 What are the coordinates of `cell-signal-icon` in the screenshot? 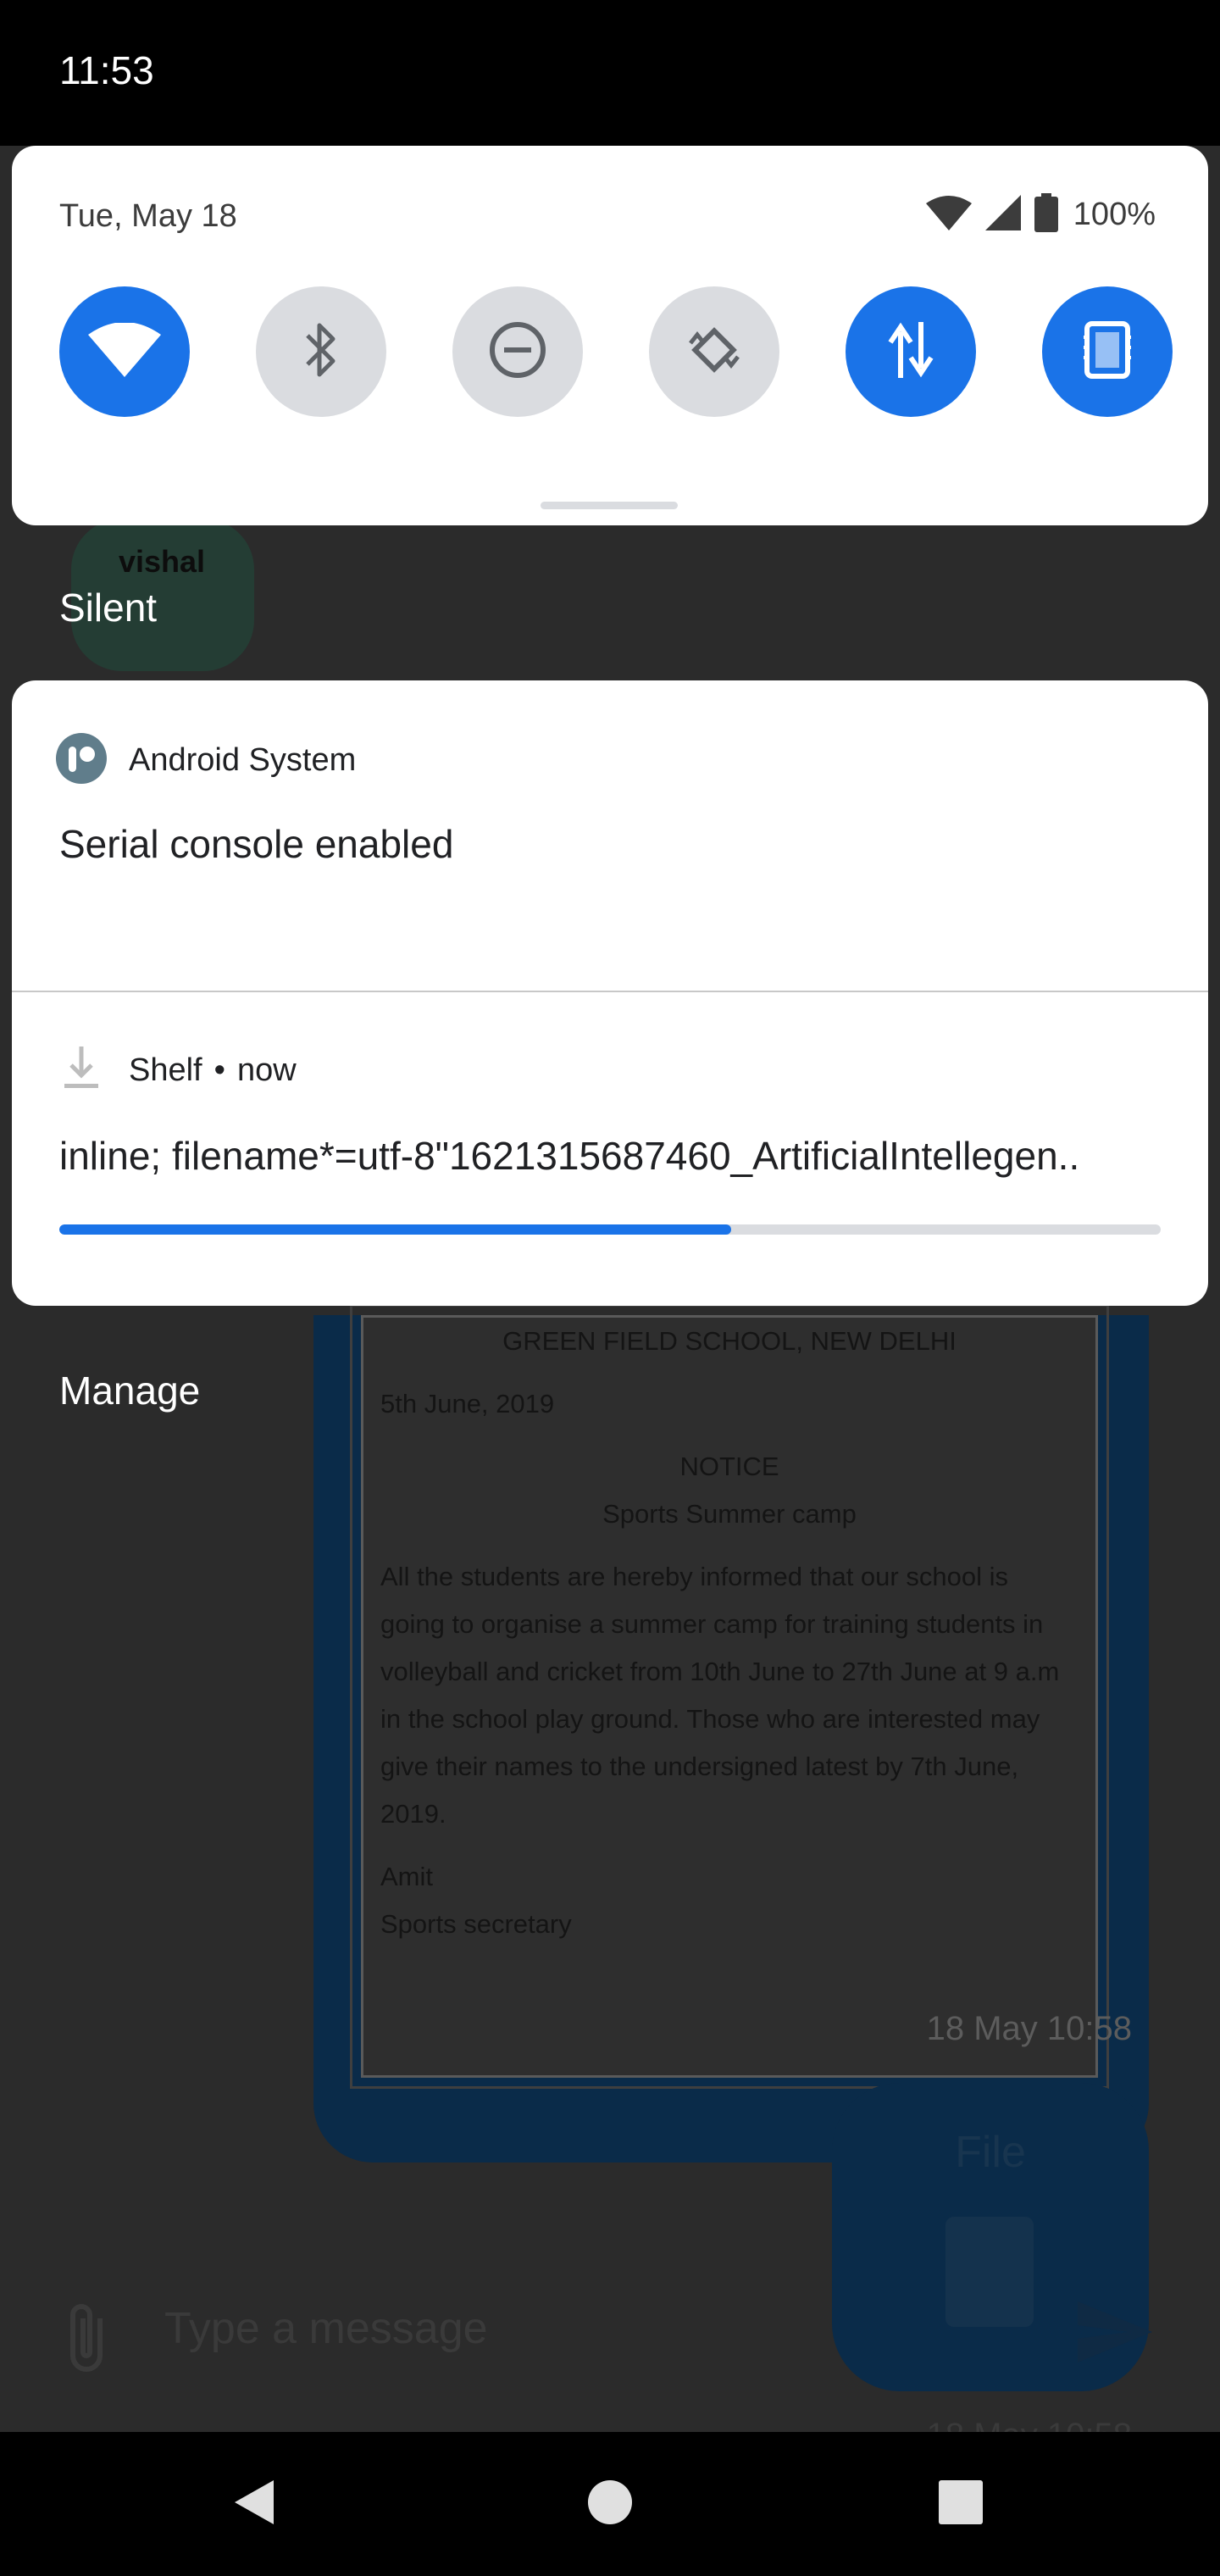 It's located at (1003, 214).